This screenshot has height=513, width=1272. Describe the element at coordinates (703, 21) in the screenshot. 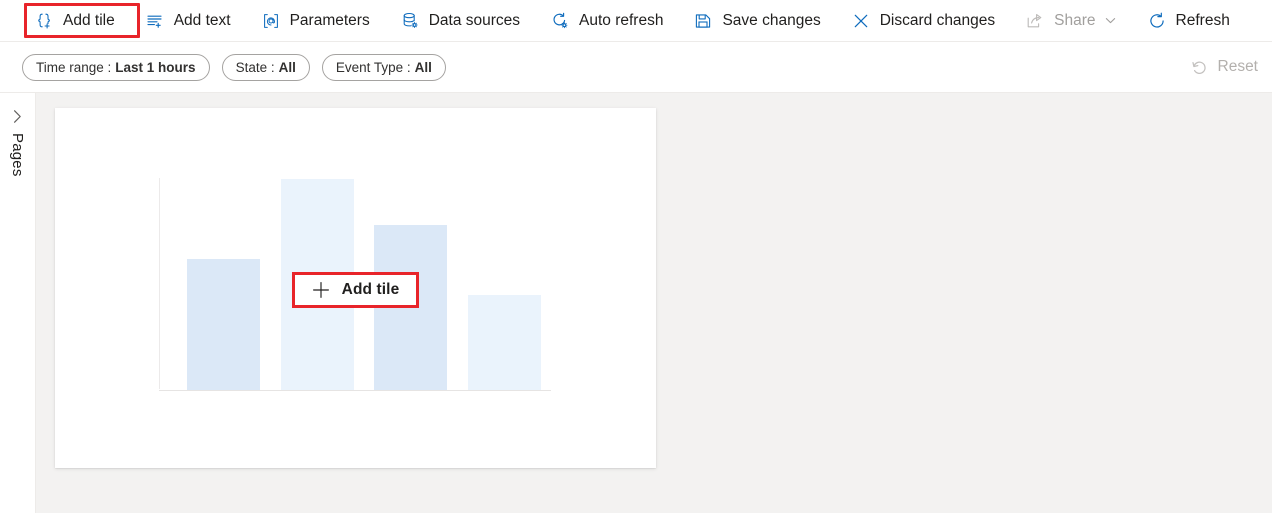

I see `save-floppy-icon` at that location.